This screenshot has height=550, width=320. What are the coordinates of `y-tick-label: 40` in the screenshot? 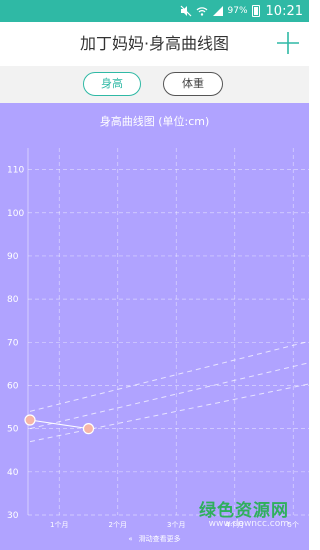 It's located at (13, 473).